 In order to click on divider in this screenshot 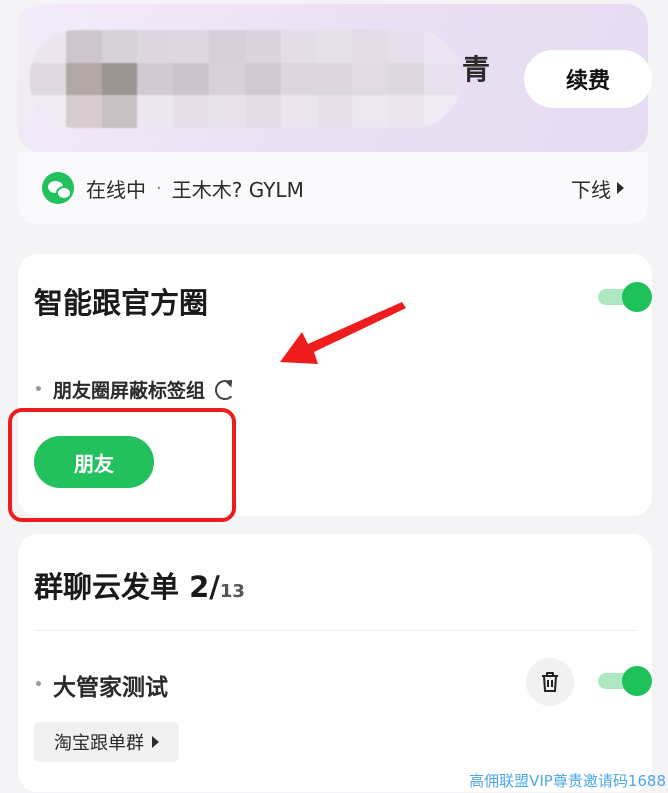, I will do `click(335, 630)`.